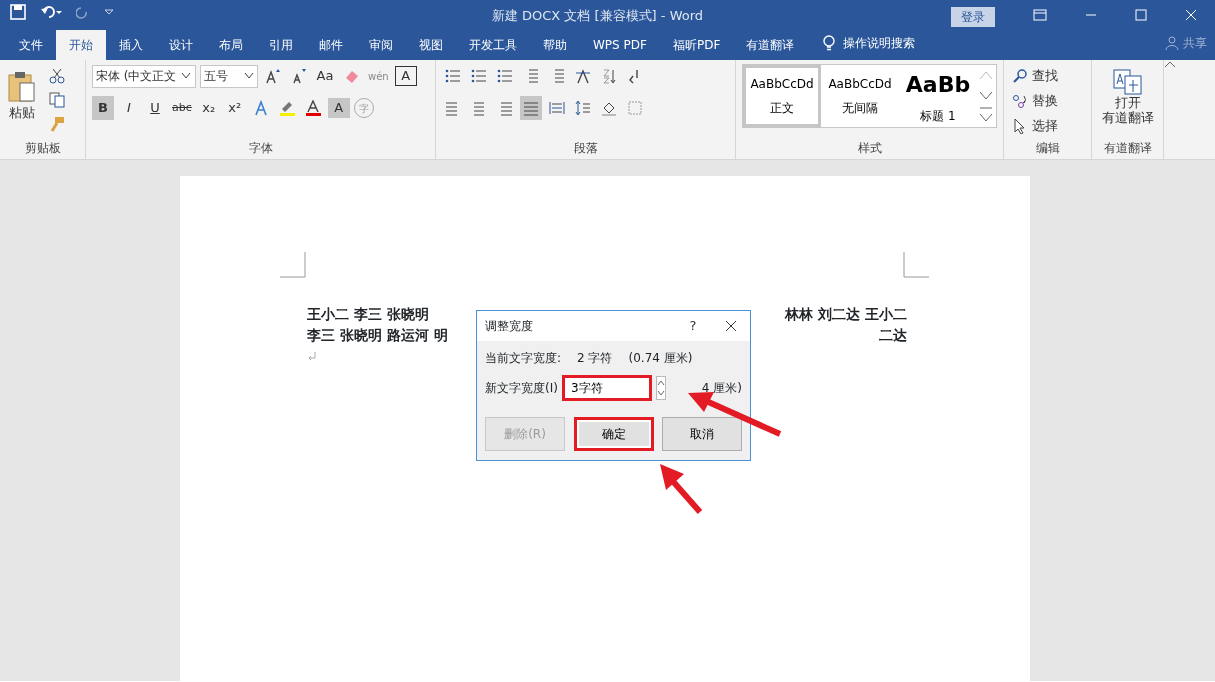 The height and width of the screenshot is (682, 1215). I want to click on font-name-field: 宋体 (中文正文, so click(144, 76).